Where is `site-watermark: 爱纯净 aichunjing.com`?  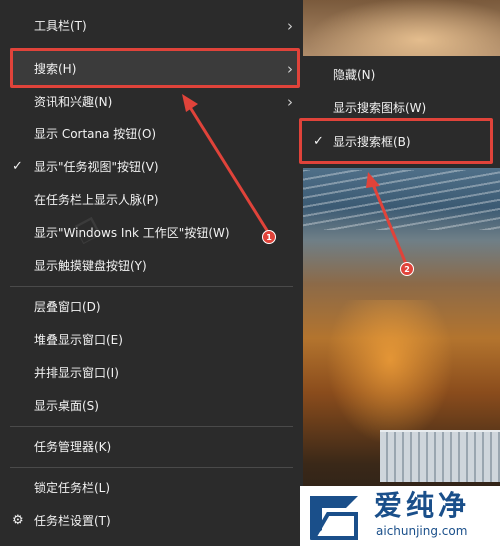
site-watermark: 爱纯净 aichunjing.com is located at coordinates (400, 516).